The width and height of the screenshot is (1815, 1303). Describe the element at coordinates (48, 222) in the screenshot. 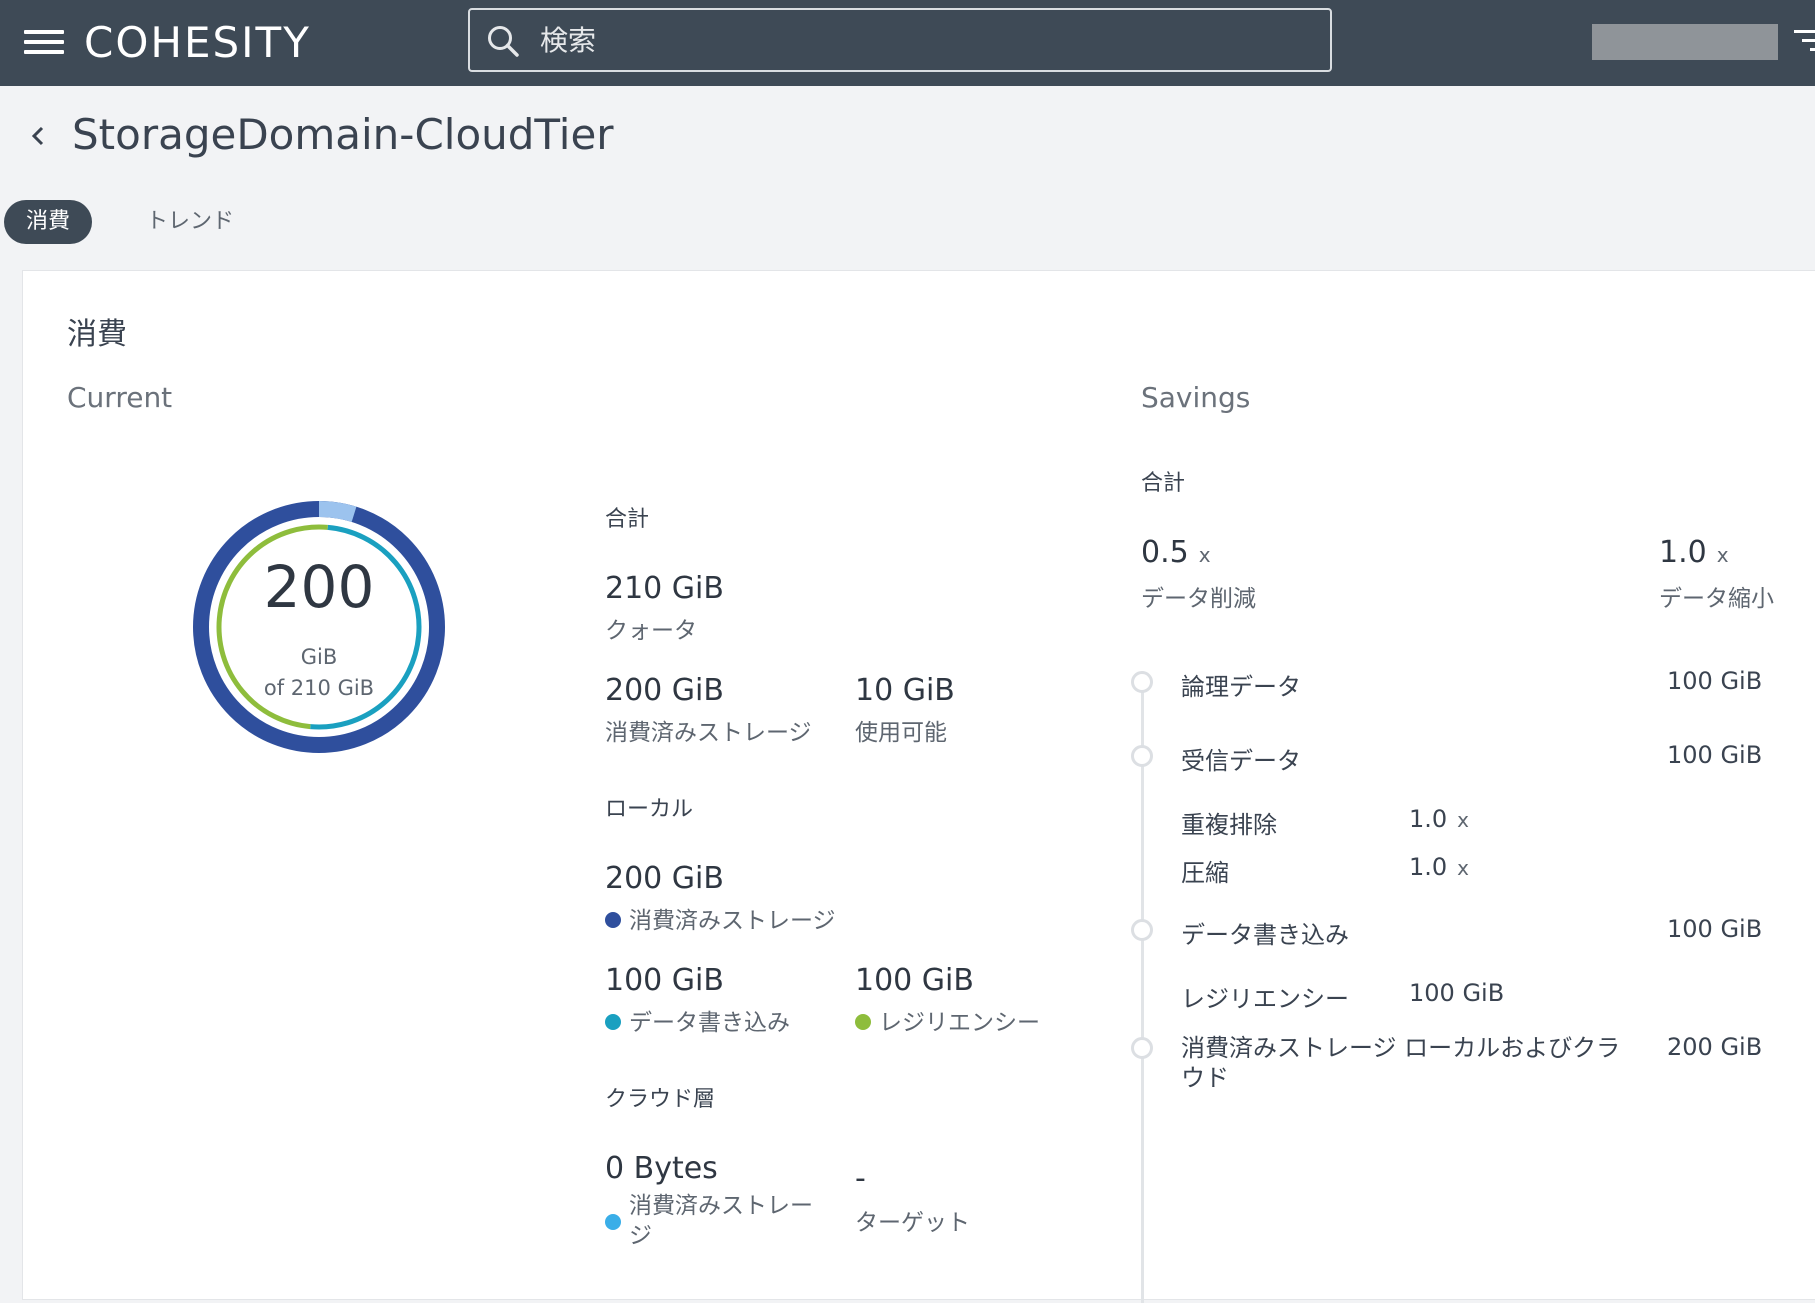

I see `tab-consumption: 消費` at that location.